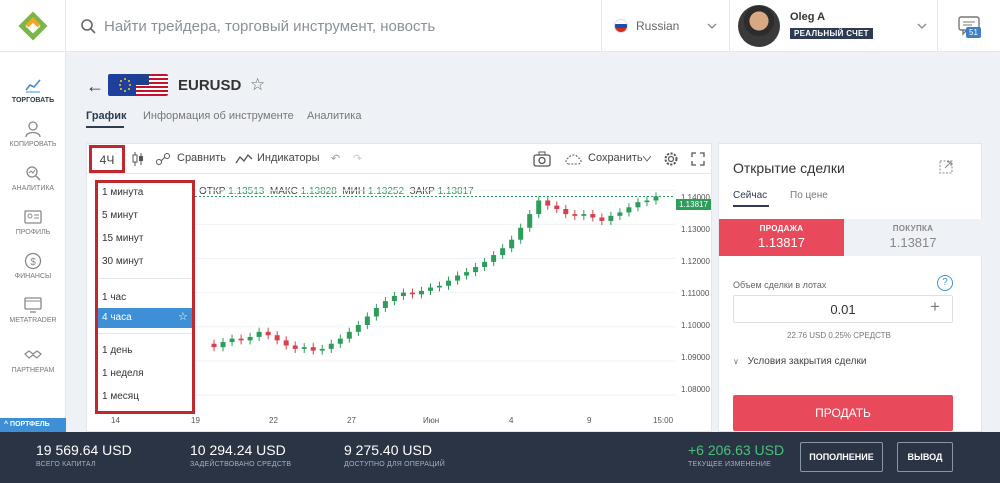  Describe the element at coordinates (145, 193) in the screenshot. I see `timeframe-option: 1 минута` at that location.